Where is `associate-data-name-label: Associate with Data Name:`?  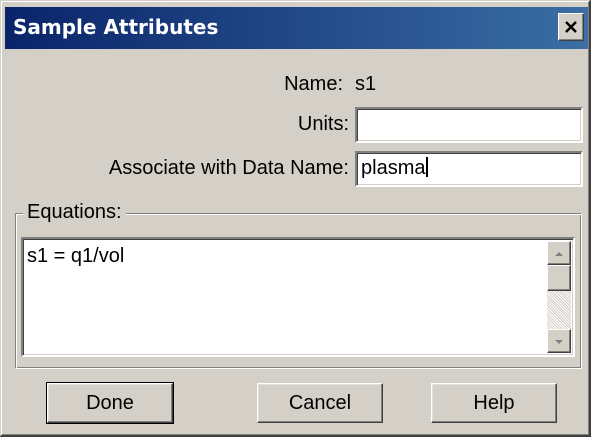
associate-data-name-label: Associate with Data Name: is located at coordinates (228, 168).